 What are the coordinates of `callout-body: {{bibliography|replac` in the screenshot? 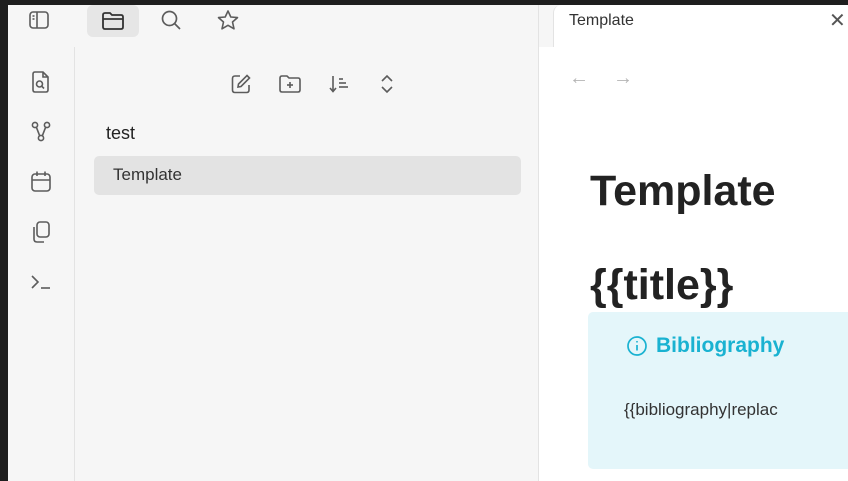 It's located at (701, 409).